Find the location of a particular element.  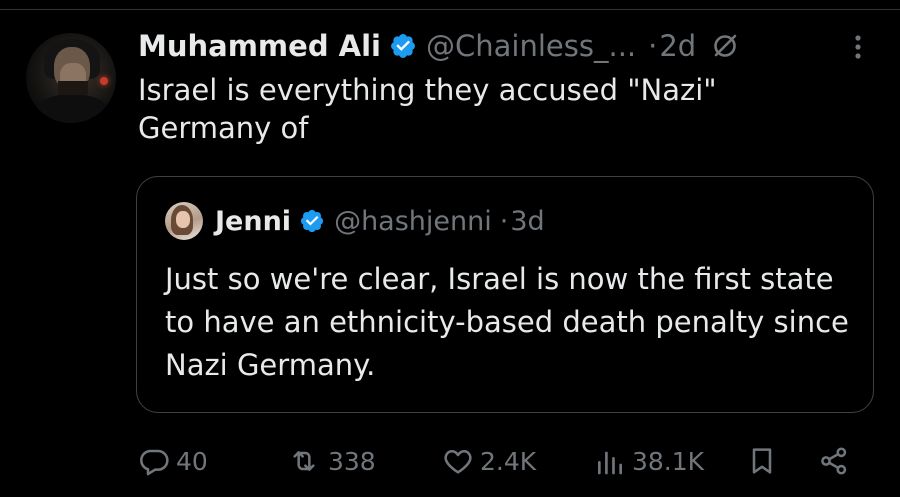

grok-icon is located at coordinates (725, 46).